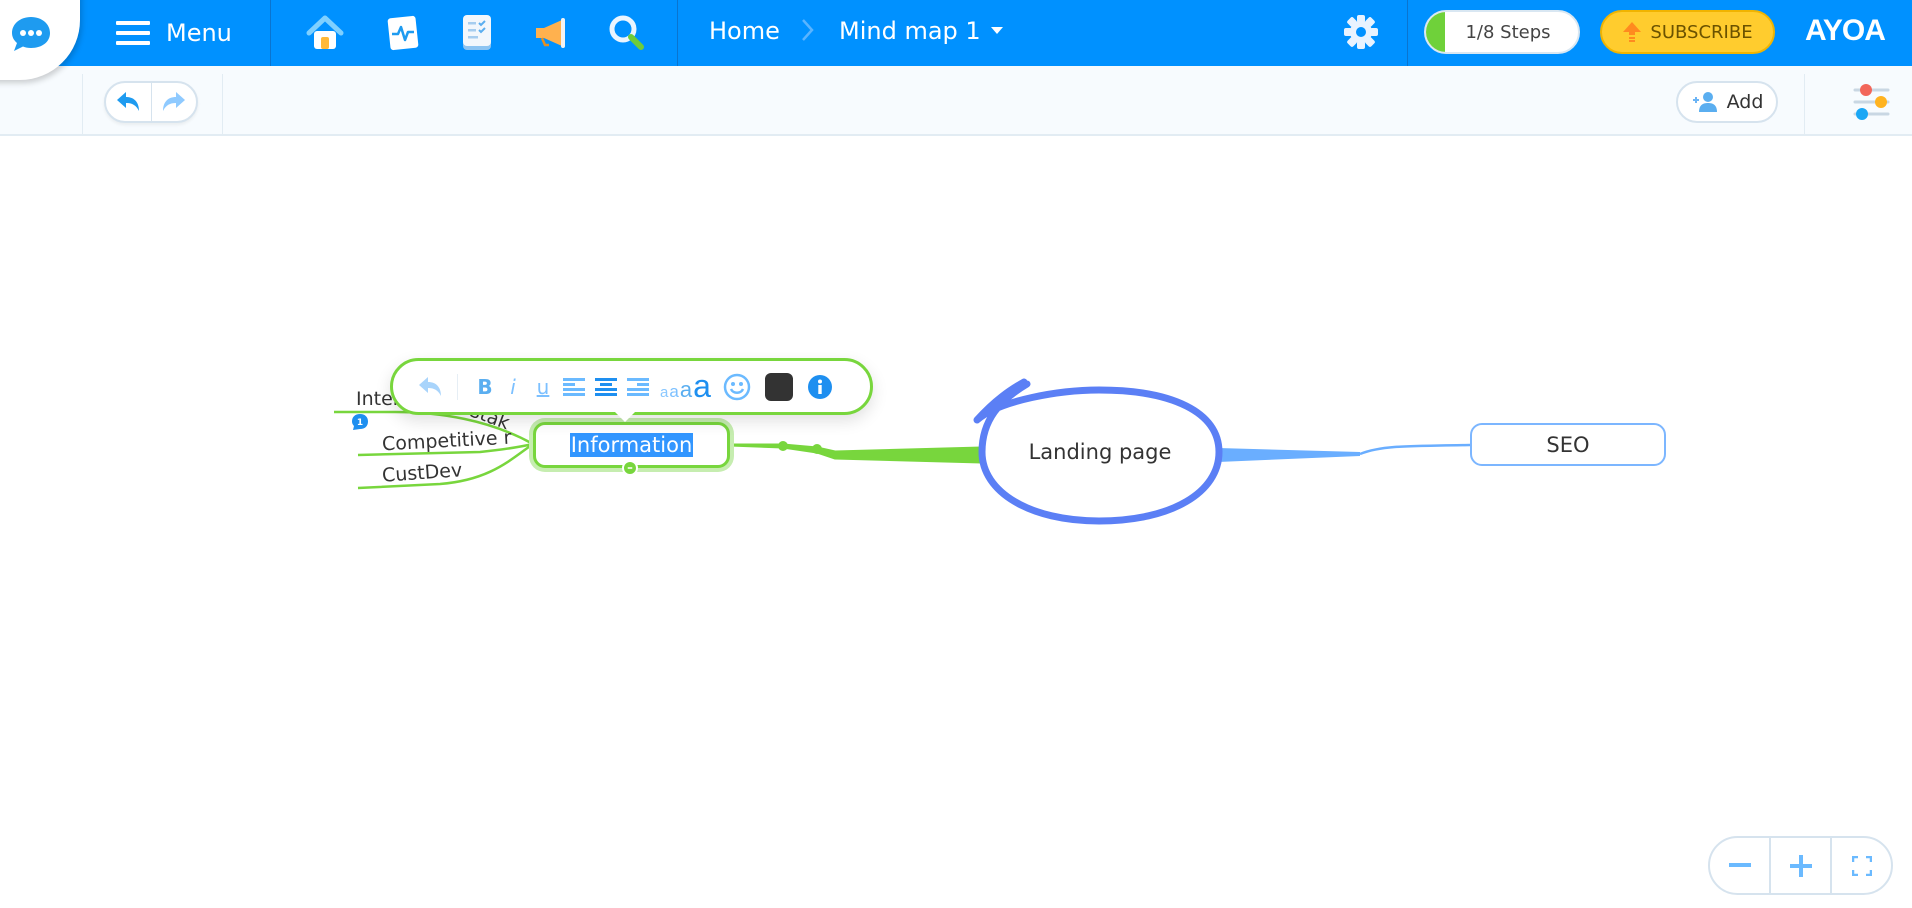 Image resolution: width=1912 pixels, height=908 pixels. I want to click on align-left-icon, so click(574, 386).